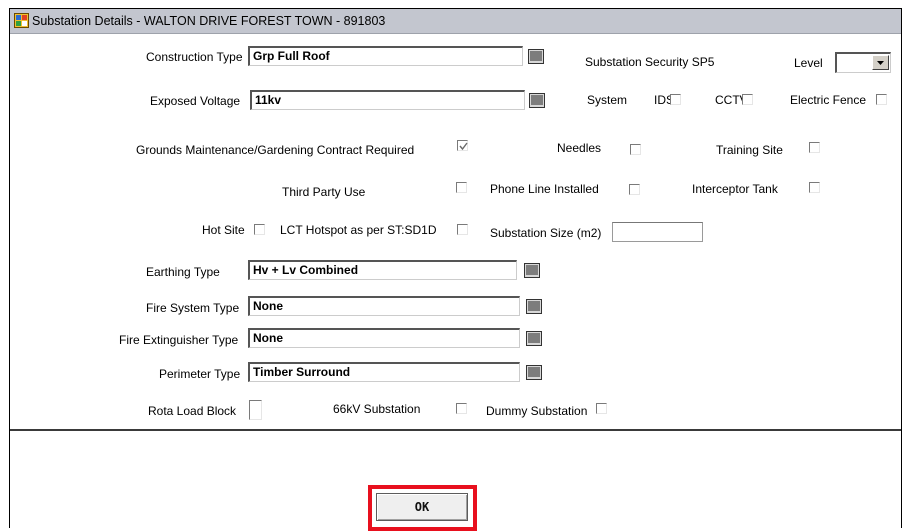 Image resolution: width=909 pixels, height=531 pixels. What do you see at coordinates (544, 189) in the screenshot?
I see `phone-line-label: Phone Line Installed` at bounding box center [544, 189].